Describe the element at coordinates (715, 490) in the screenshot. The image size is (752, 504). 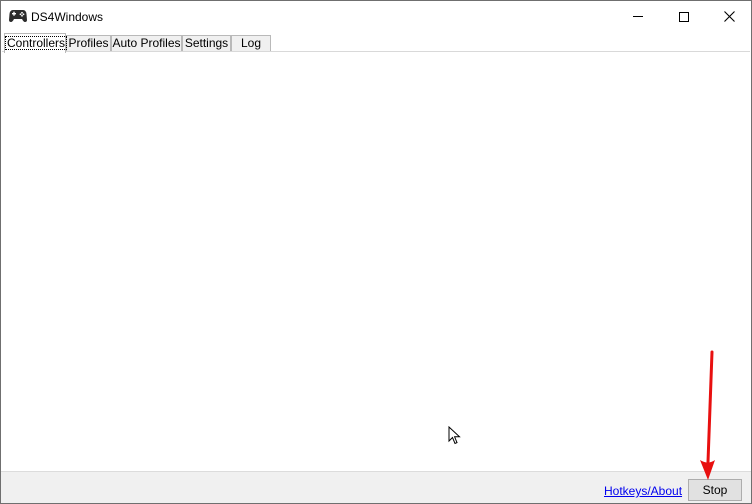
I see `stop-button: Stop` at that location.